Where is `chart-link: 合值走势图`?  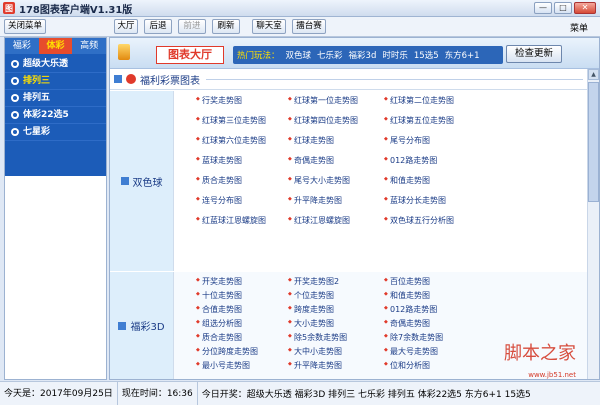
chart-link: 合值走势图 is located at coordinates (244, 309).